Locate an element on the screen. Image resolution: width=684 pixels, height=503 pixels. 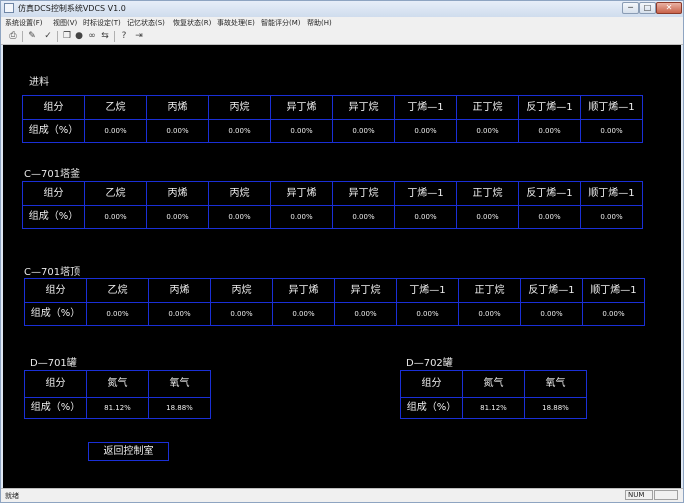
d701-title: D—701罐 is located at coordinates (53, 363).